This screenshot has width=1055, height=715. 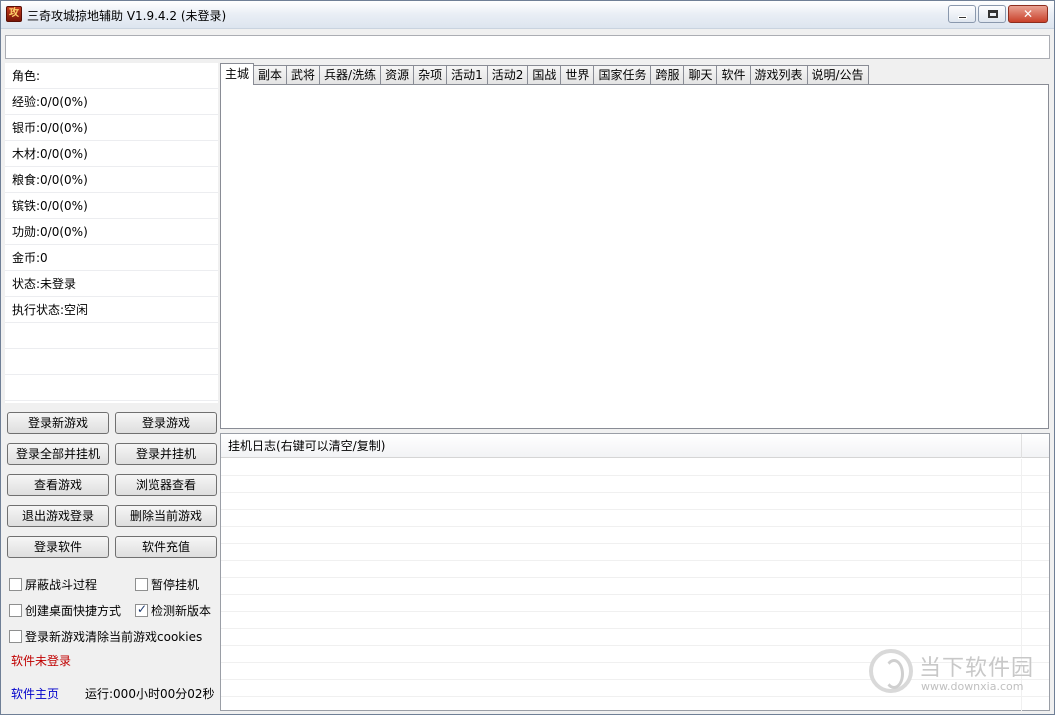 What do you see at coordinates (507, 75) in the screenshot?
I see `tab-event-2: 活动2` at bounding box center [507, 75].